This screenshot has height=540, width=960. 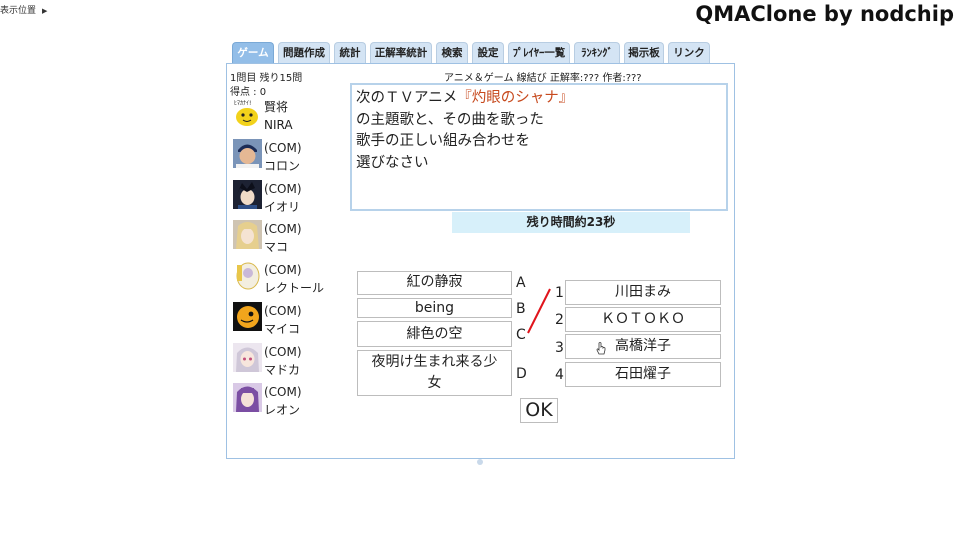 What do you see at coordinates (559, 320) in the screenshot?
I see `choice-number-2: 2` at bounding box center [559, 320].